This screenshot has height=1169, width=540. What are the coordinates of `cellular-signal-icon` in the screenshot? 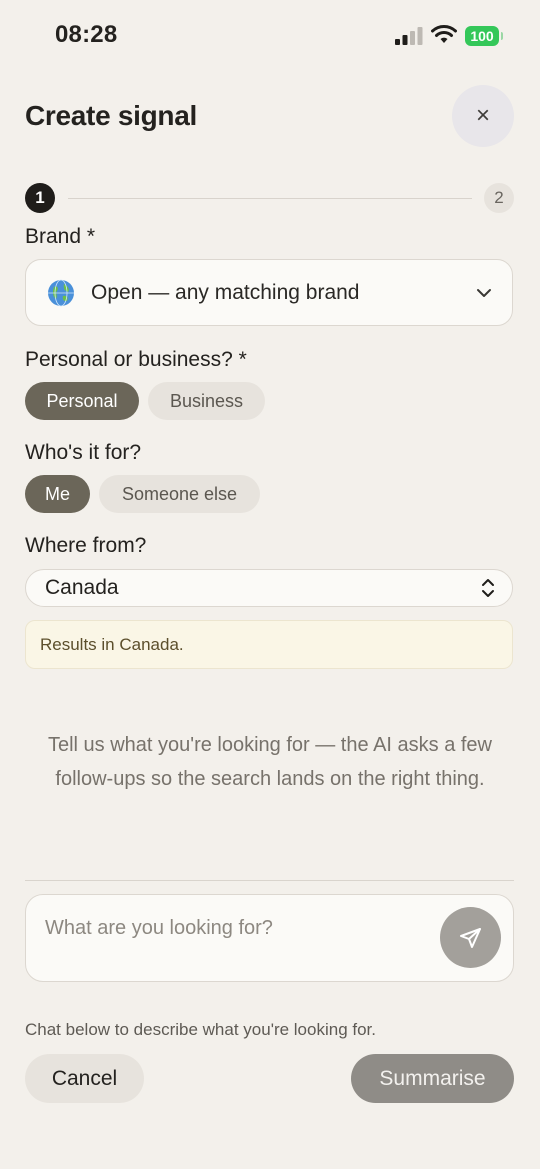 It's located at (409, 36).